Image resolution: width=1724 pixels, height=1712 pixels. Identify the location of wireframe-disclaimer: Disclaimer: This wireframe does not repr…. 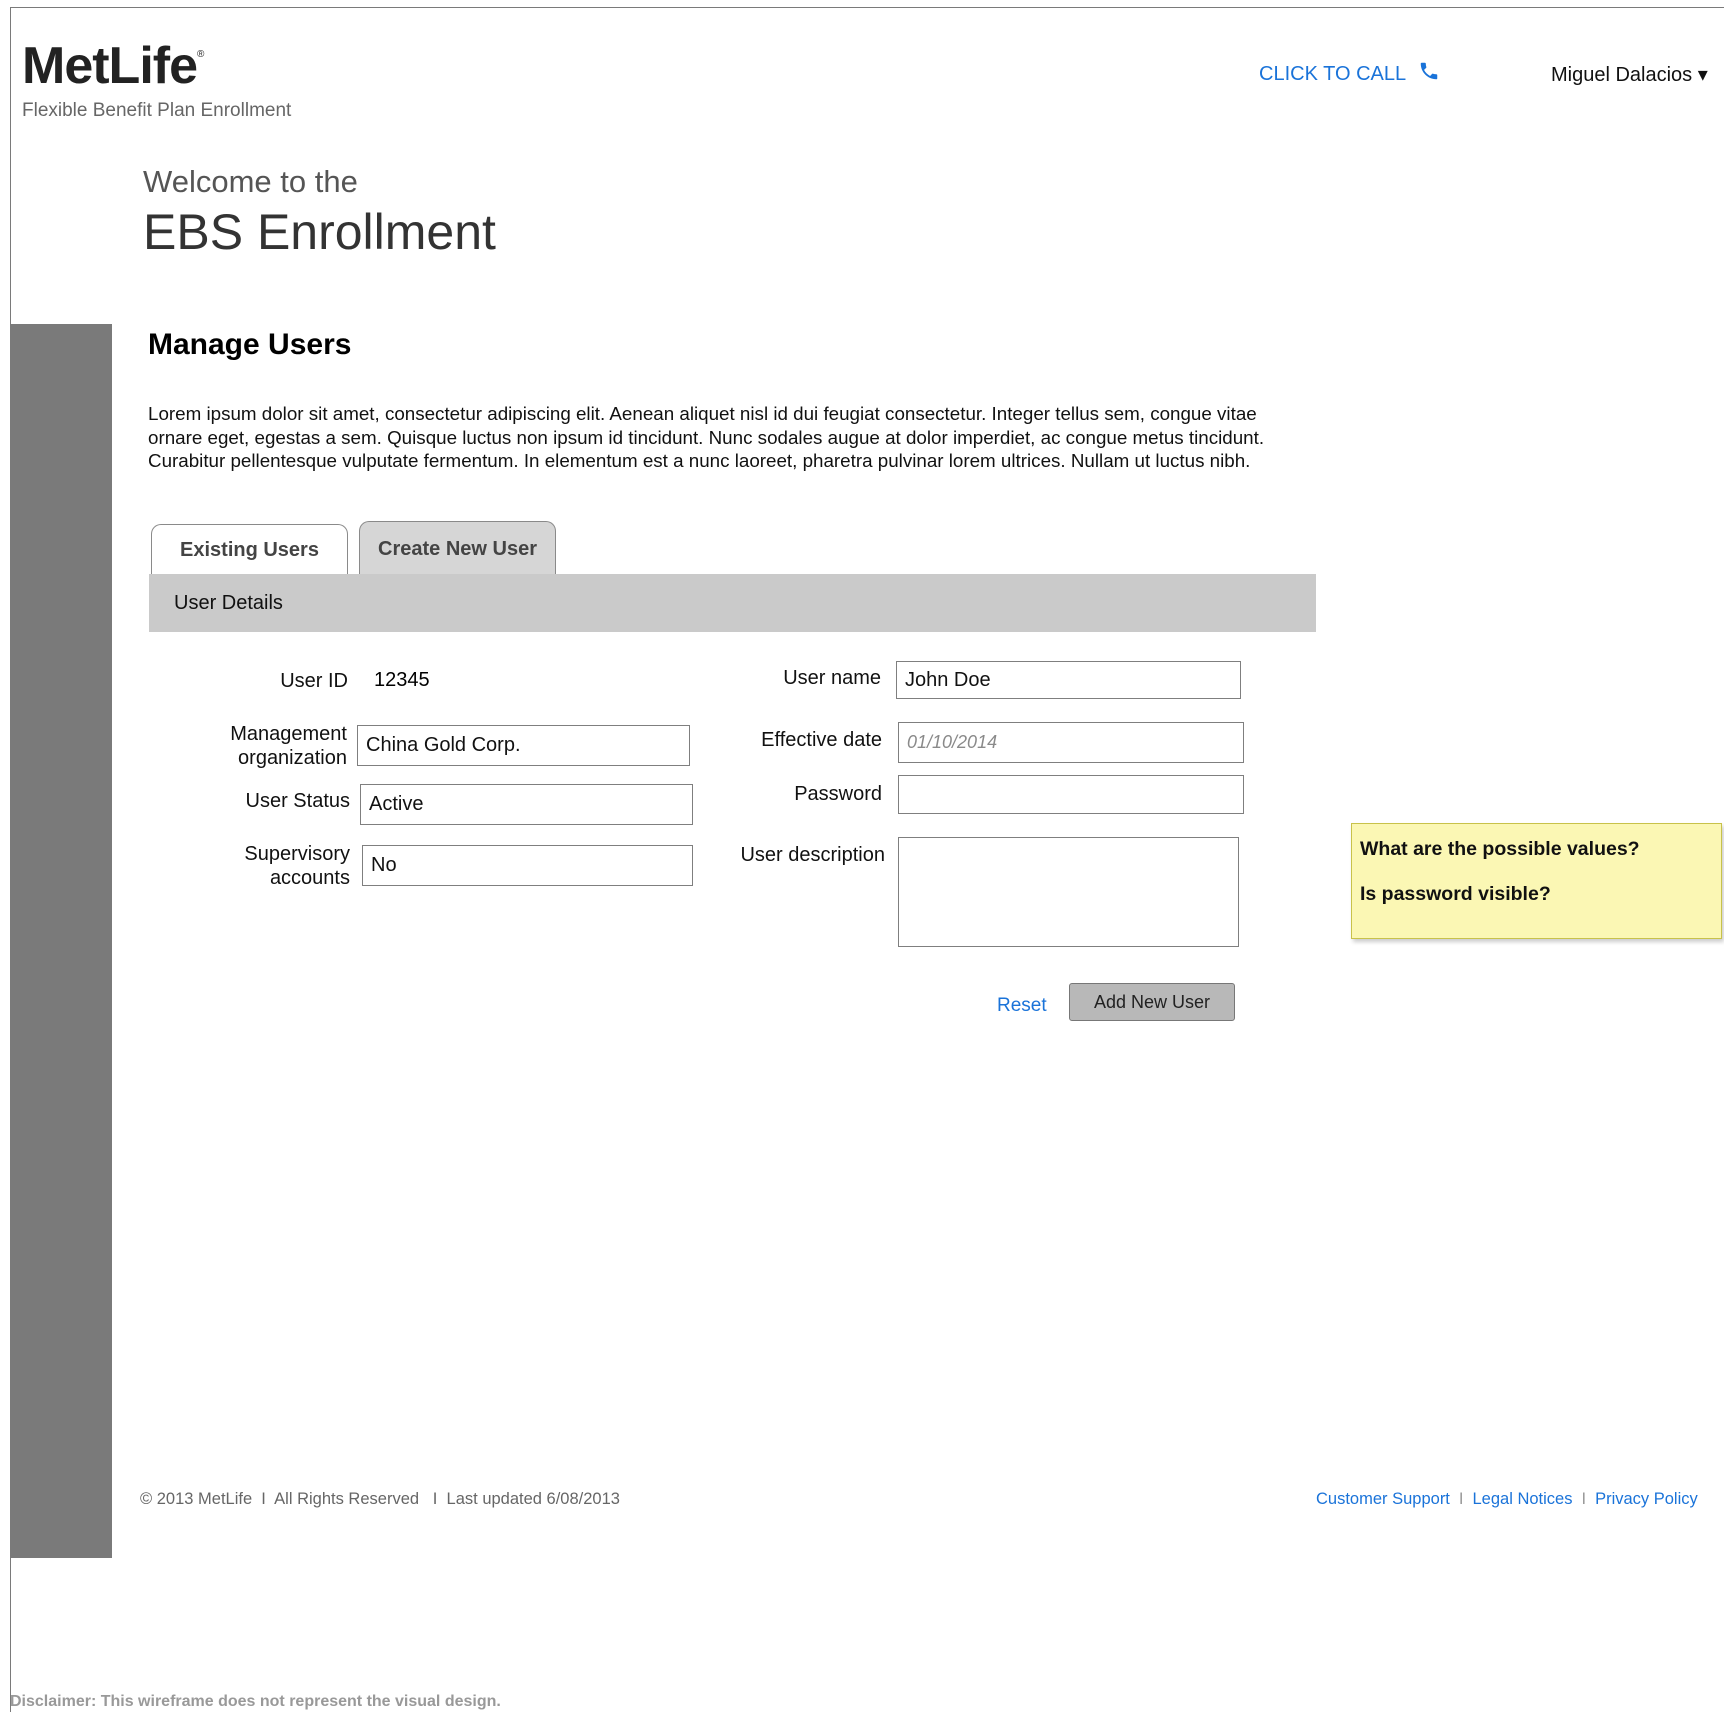
(255, 1701).